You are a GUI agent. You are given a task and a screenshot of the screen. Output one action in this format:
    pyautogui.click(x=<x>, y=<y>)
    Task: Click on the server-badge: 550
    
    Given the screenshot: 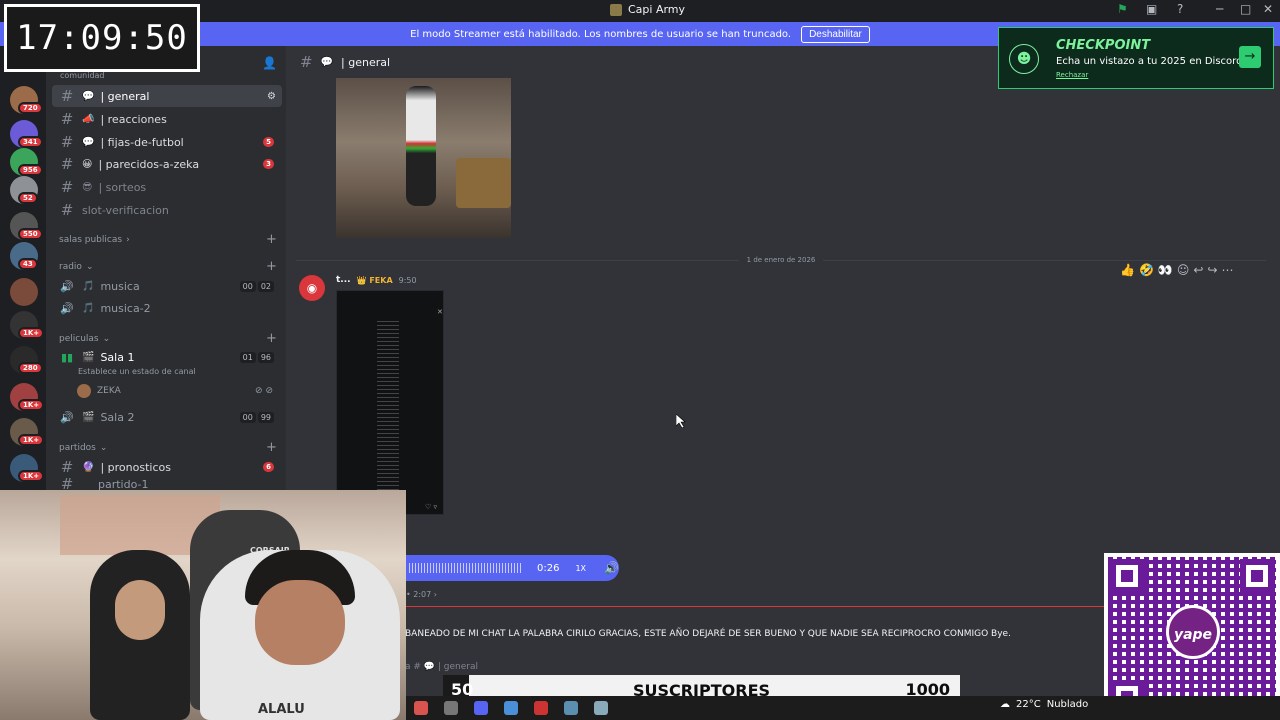 What is the action you would take?
    pyautogui.click(x=30, y=234)
    